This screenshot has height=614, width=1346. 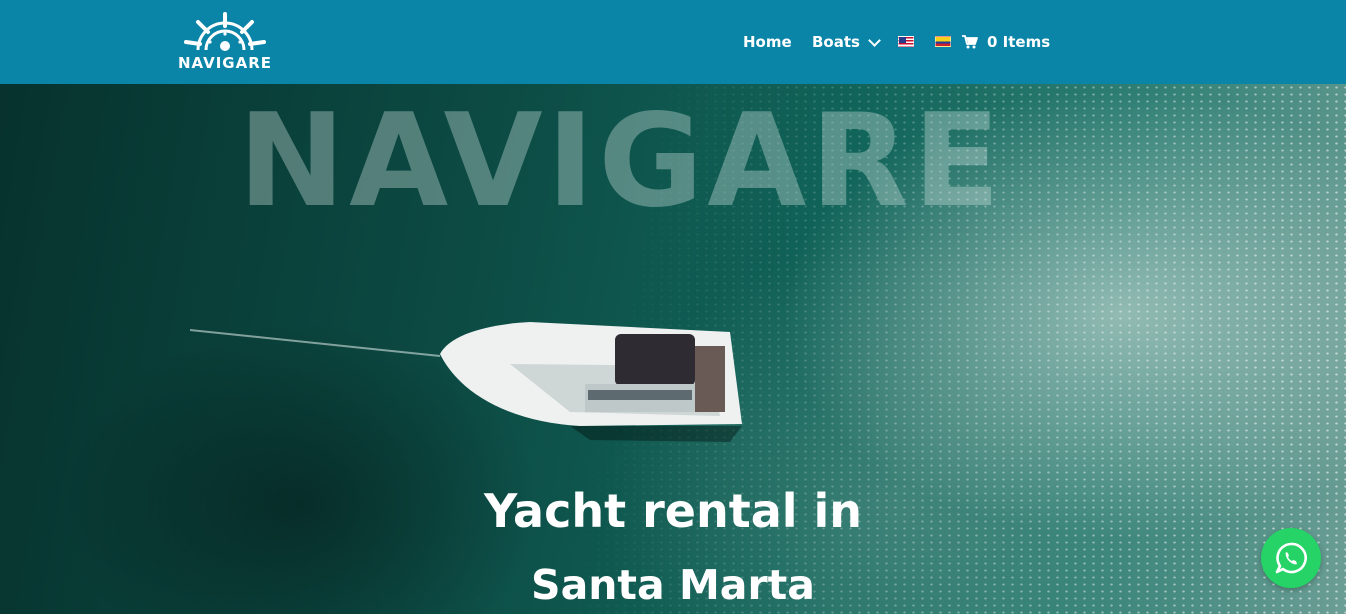 I want to click on navigare-logo: NAVIGARE, so click(x=225, y=43).